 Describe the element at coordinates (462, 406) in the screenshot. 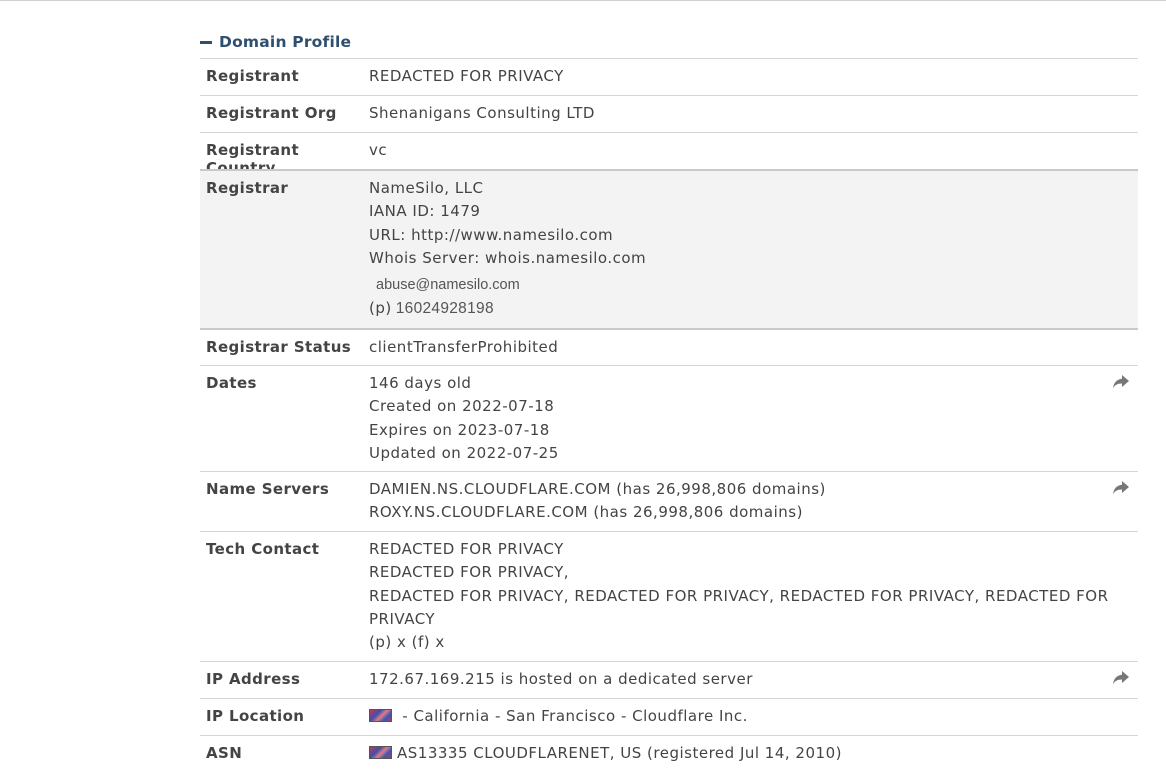

I see `created-date: Created on 2022-07-18` at that location.